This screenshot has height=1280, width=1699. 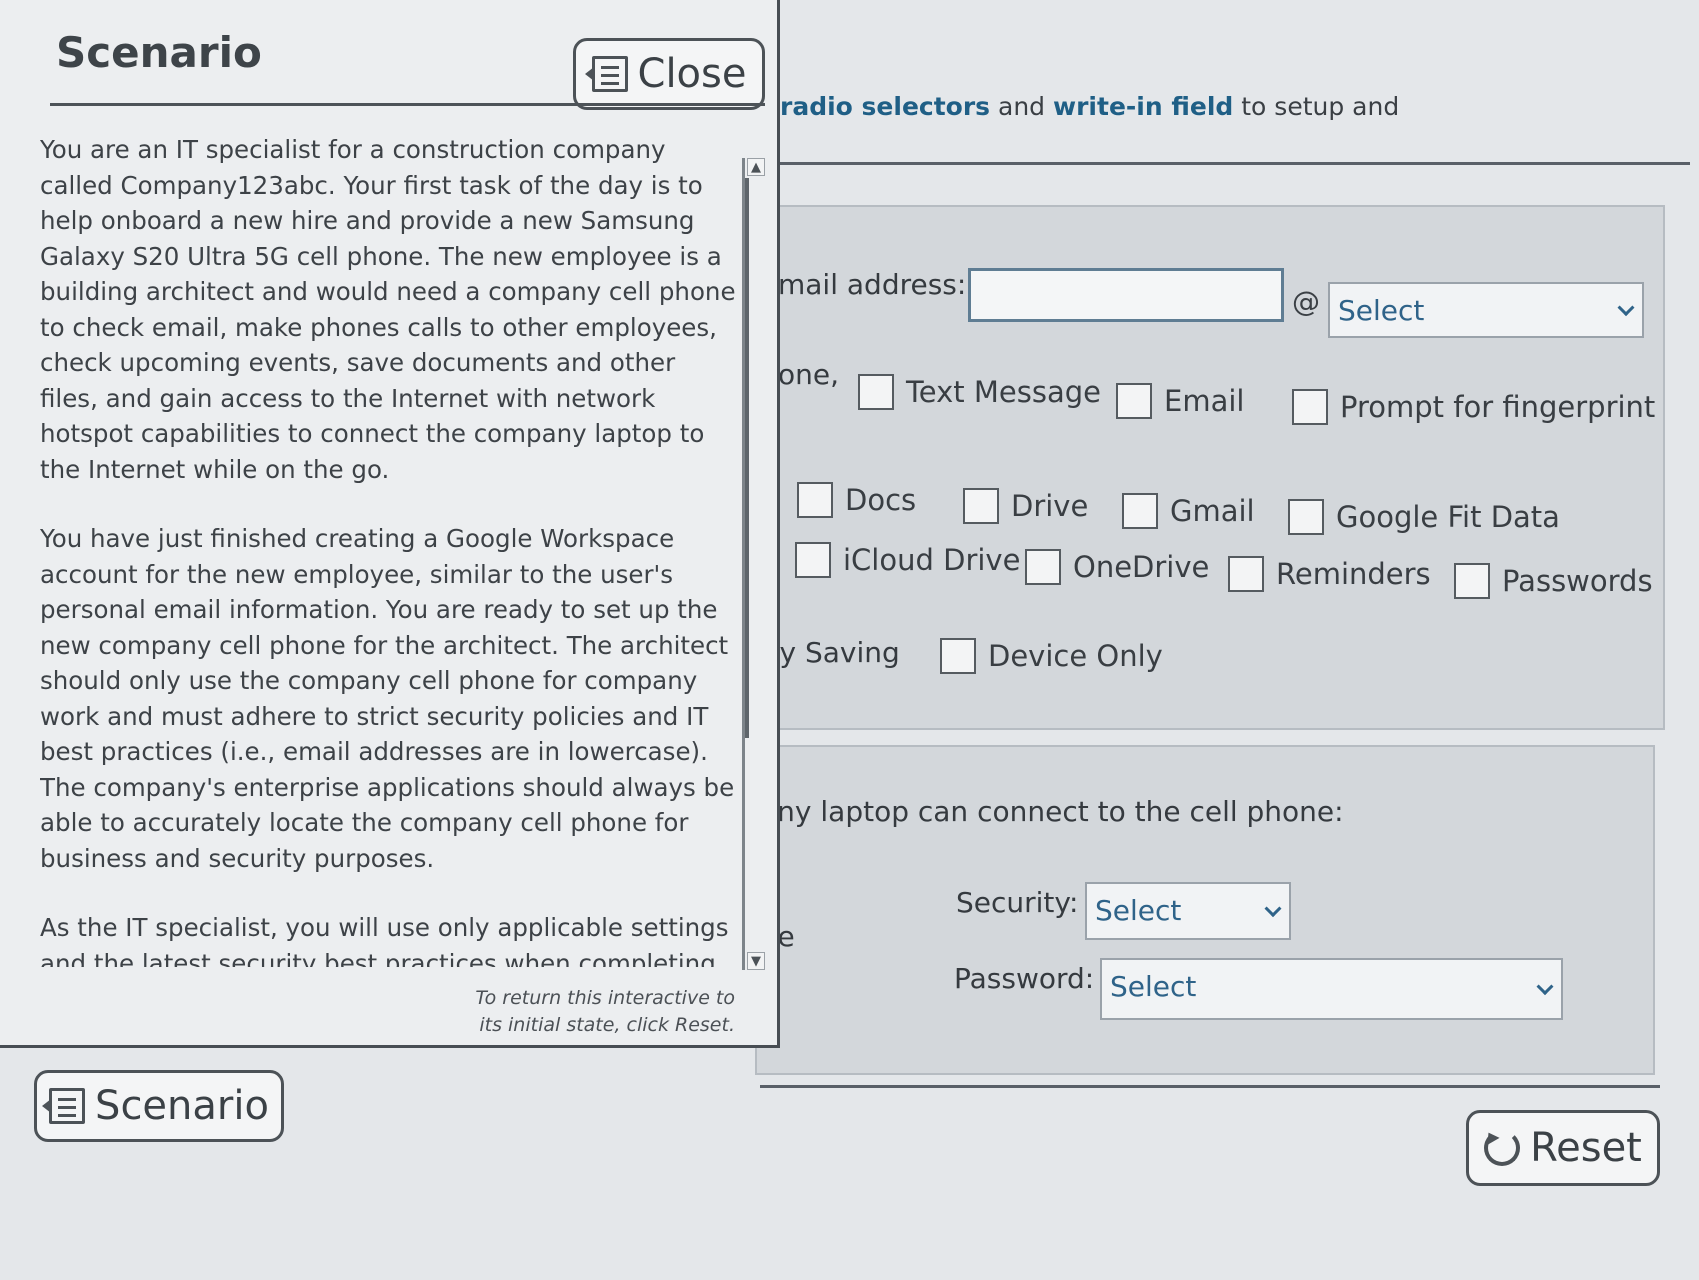 I want to click on scenario-button: Scenario, so click(x=159, y=1106).